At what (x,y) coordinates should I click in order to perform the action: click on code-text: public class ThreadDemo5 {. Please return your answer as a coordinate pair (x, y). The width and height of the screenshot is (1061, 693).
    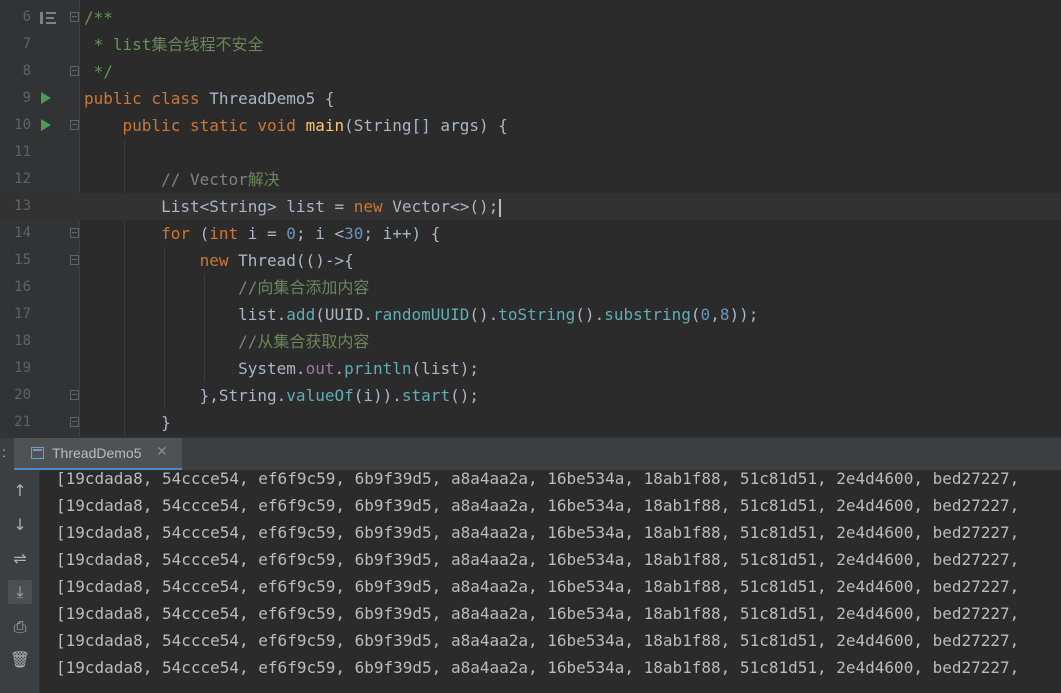
    Looking at the image, I should click on (209, 98).